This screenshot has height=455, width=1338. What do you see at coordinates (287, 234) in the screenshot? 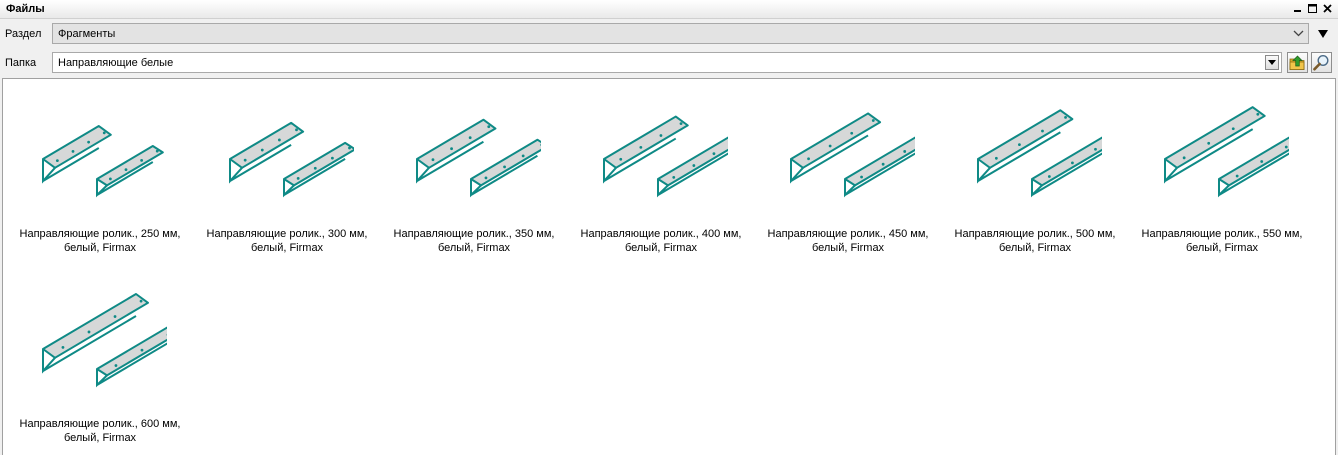
I see `file-item-label-line1: Направляющие ролик., 300 мм,` at bounding box center [287, 234].